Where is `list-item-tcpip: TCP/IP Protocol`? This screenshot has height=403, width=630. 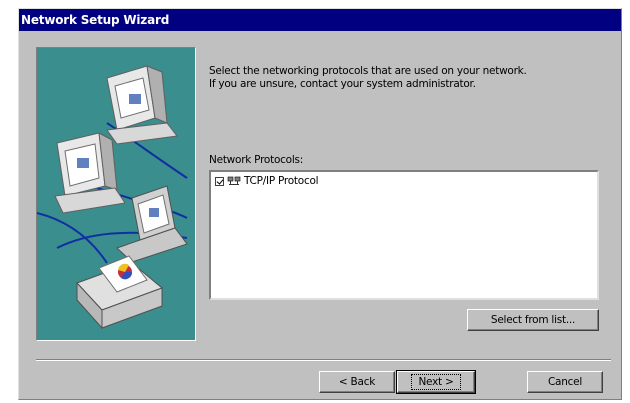 list-item-tcpip: TCP/IP Protocol is located at coordinates (267, 181).